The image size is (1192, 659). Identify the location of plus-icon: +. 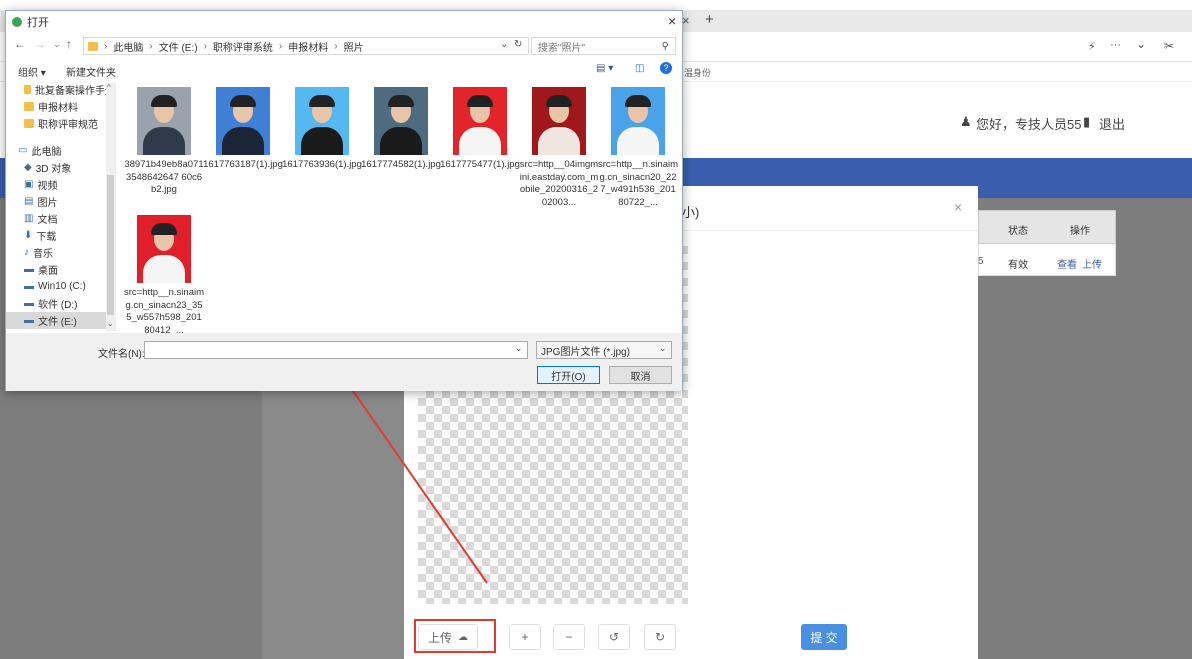
(525, 637).